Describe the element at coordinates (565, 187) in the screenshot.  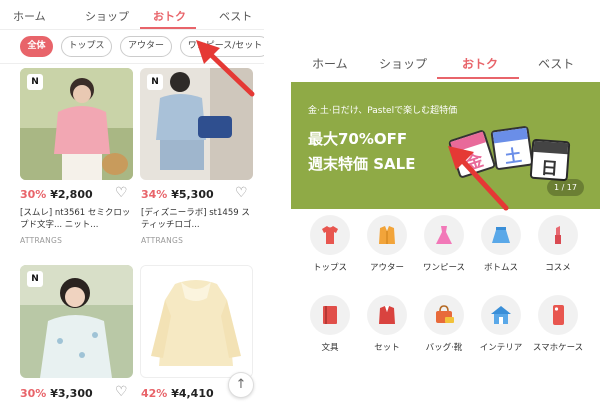
I see `banner-pager: 1 / 17` at that location.